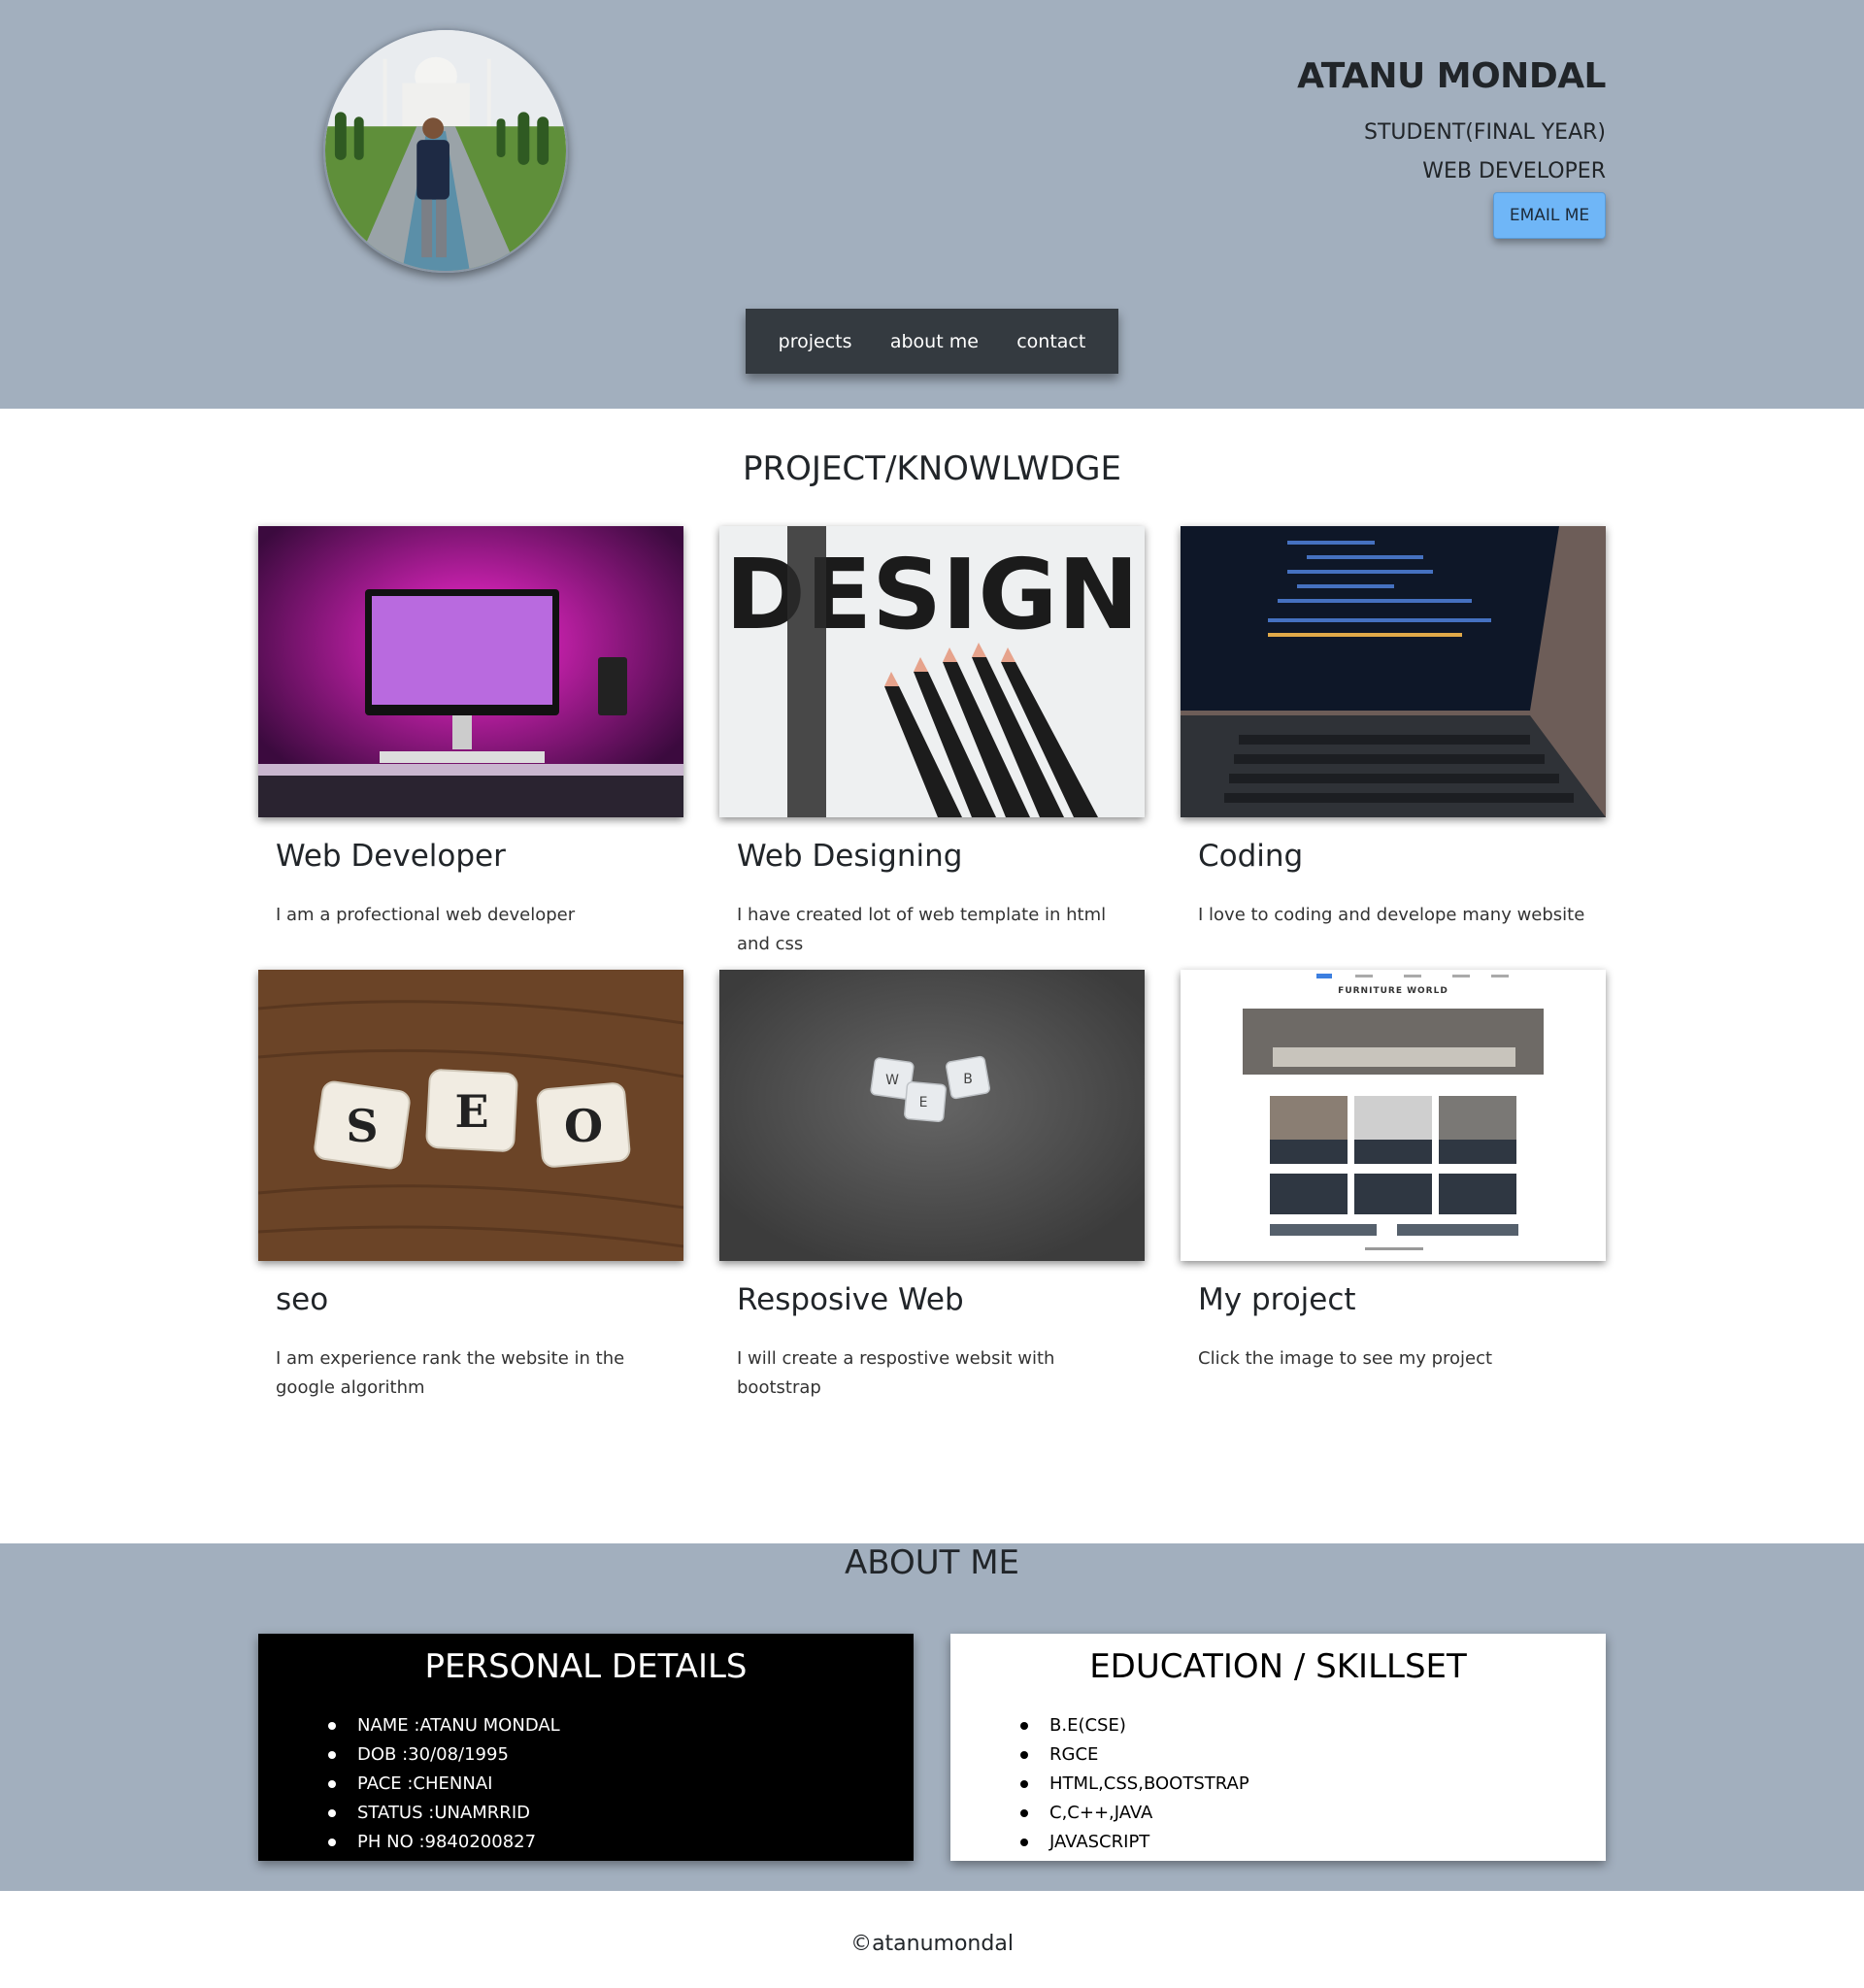  I want to click on projects-heading: PROJECT/KNOWLWDGE, so click(932, 469).